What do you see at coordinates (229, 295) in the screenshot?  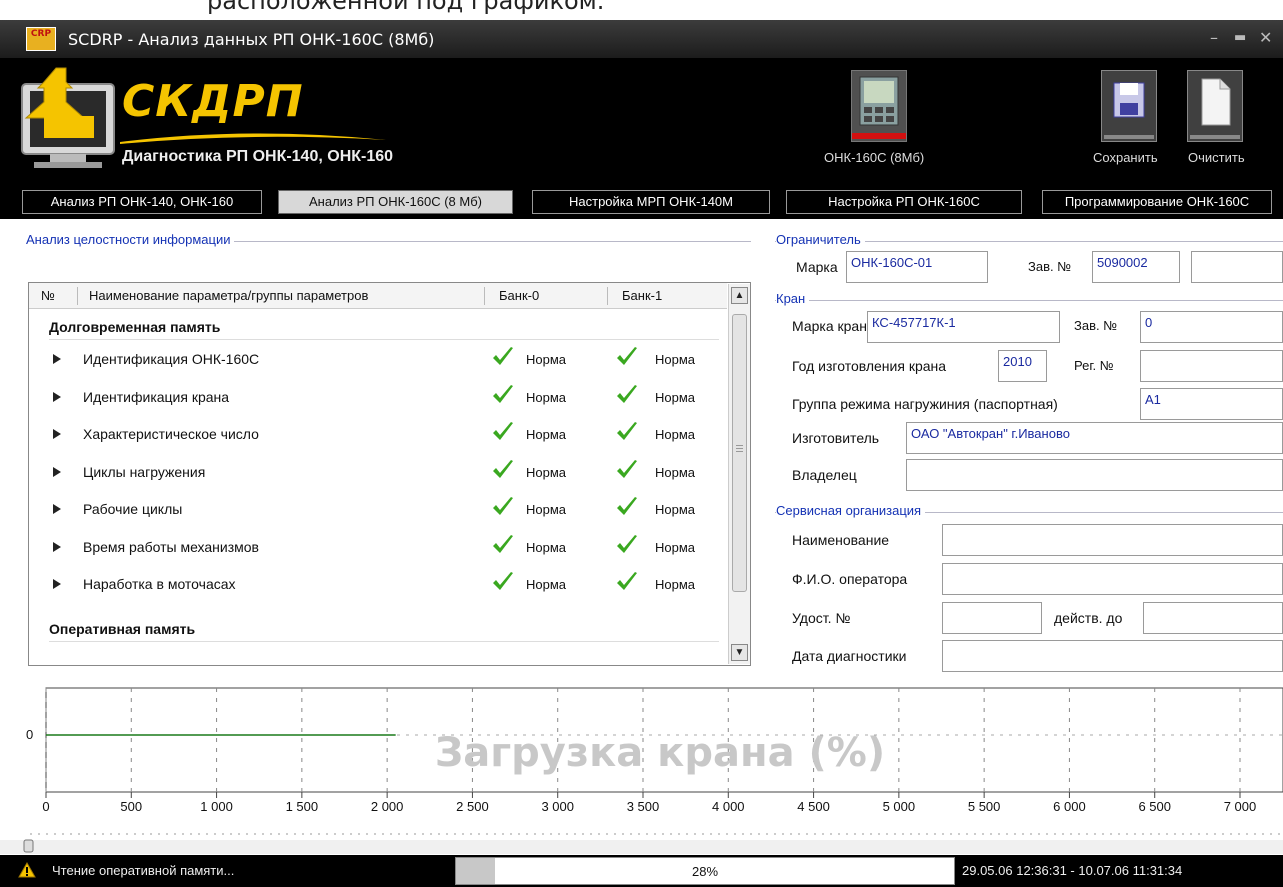 I see `col-header-name: Наименование параметра/группы параметров` at bounding box center [229, 295].